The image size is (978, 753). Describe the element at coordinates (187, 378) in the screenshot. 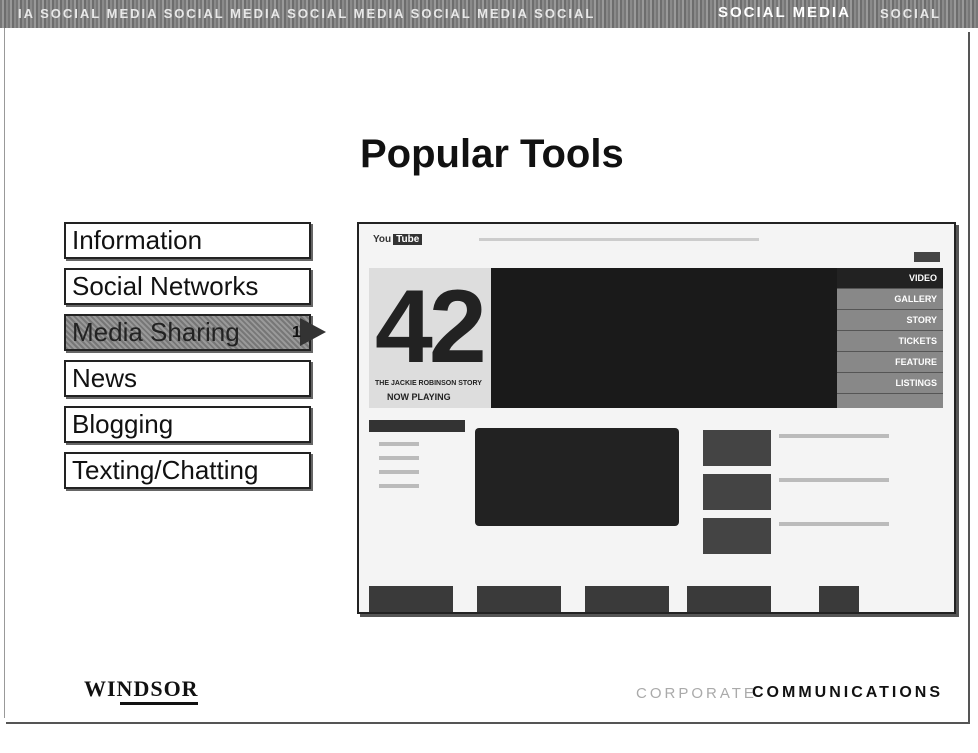

I see `menu-item-news: News` at that location.